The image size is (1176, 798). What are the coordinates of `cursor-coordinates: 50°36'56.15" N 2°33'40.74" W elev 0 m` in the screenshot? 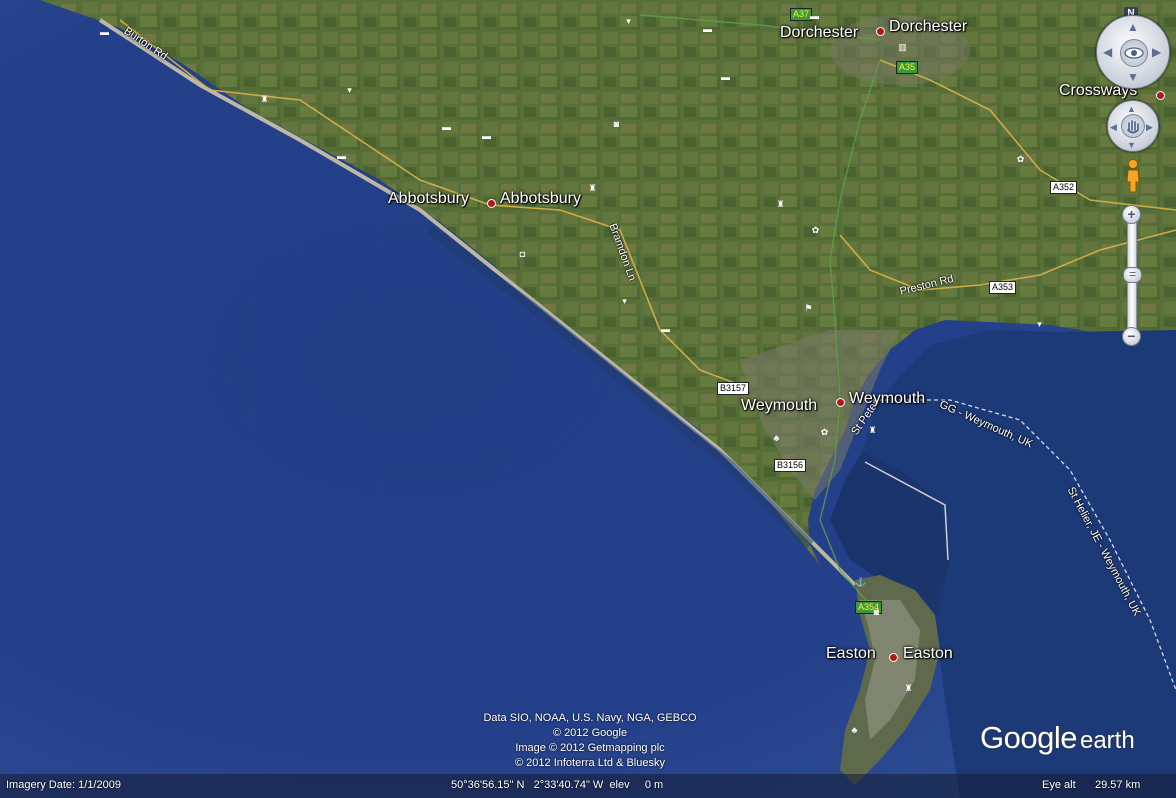 It's located at (557, 785).